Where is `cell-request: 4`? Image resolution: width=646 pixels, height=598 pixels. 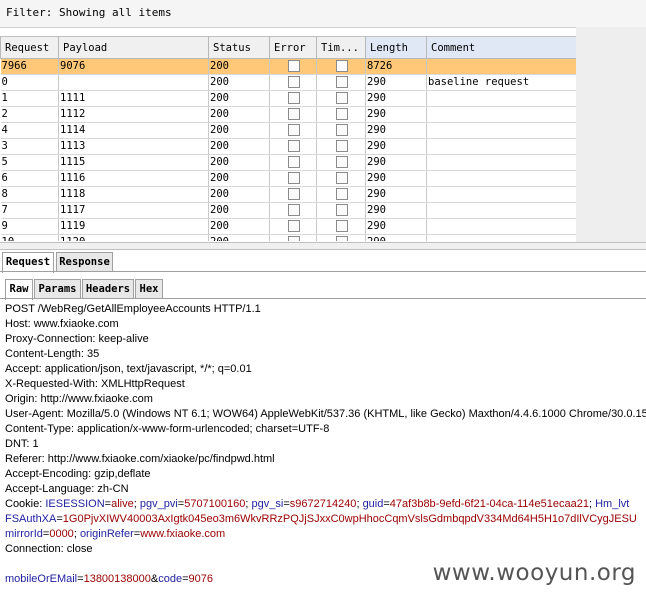 cell-request: 4 is located at coordinates (29, 130).